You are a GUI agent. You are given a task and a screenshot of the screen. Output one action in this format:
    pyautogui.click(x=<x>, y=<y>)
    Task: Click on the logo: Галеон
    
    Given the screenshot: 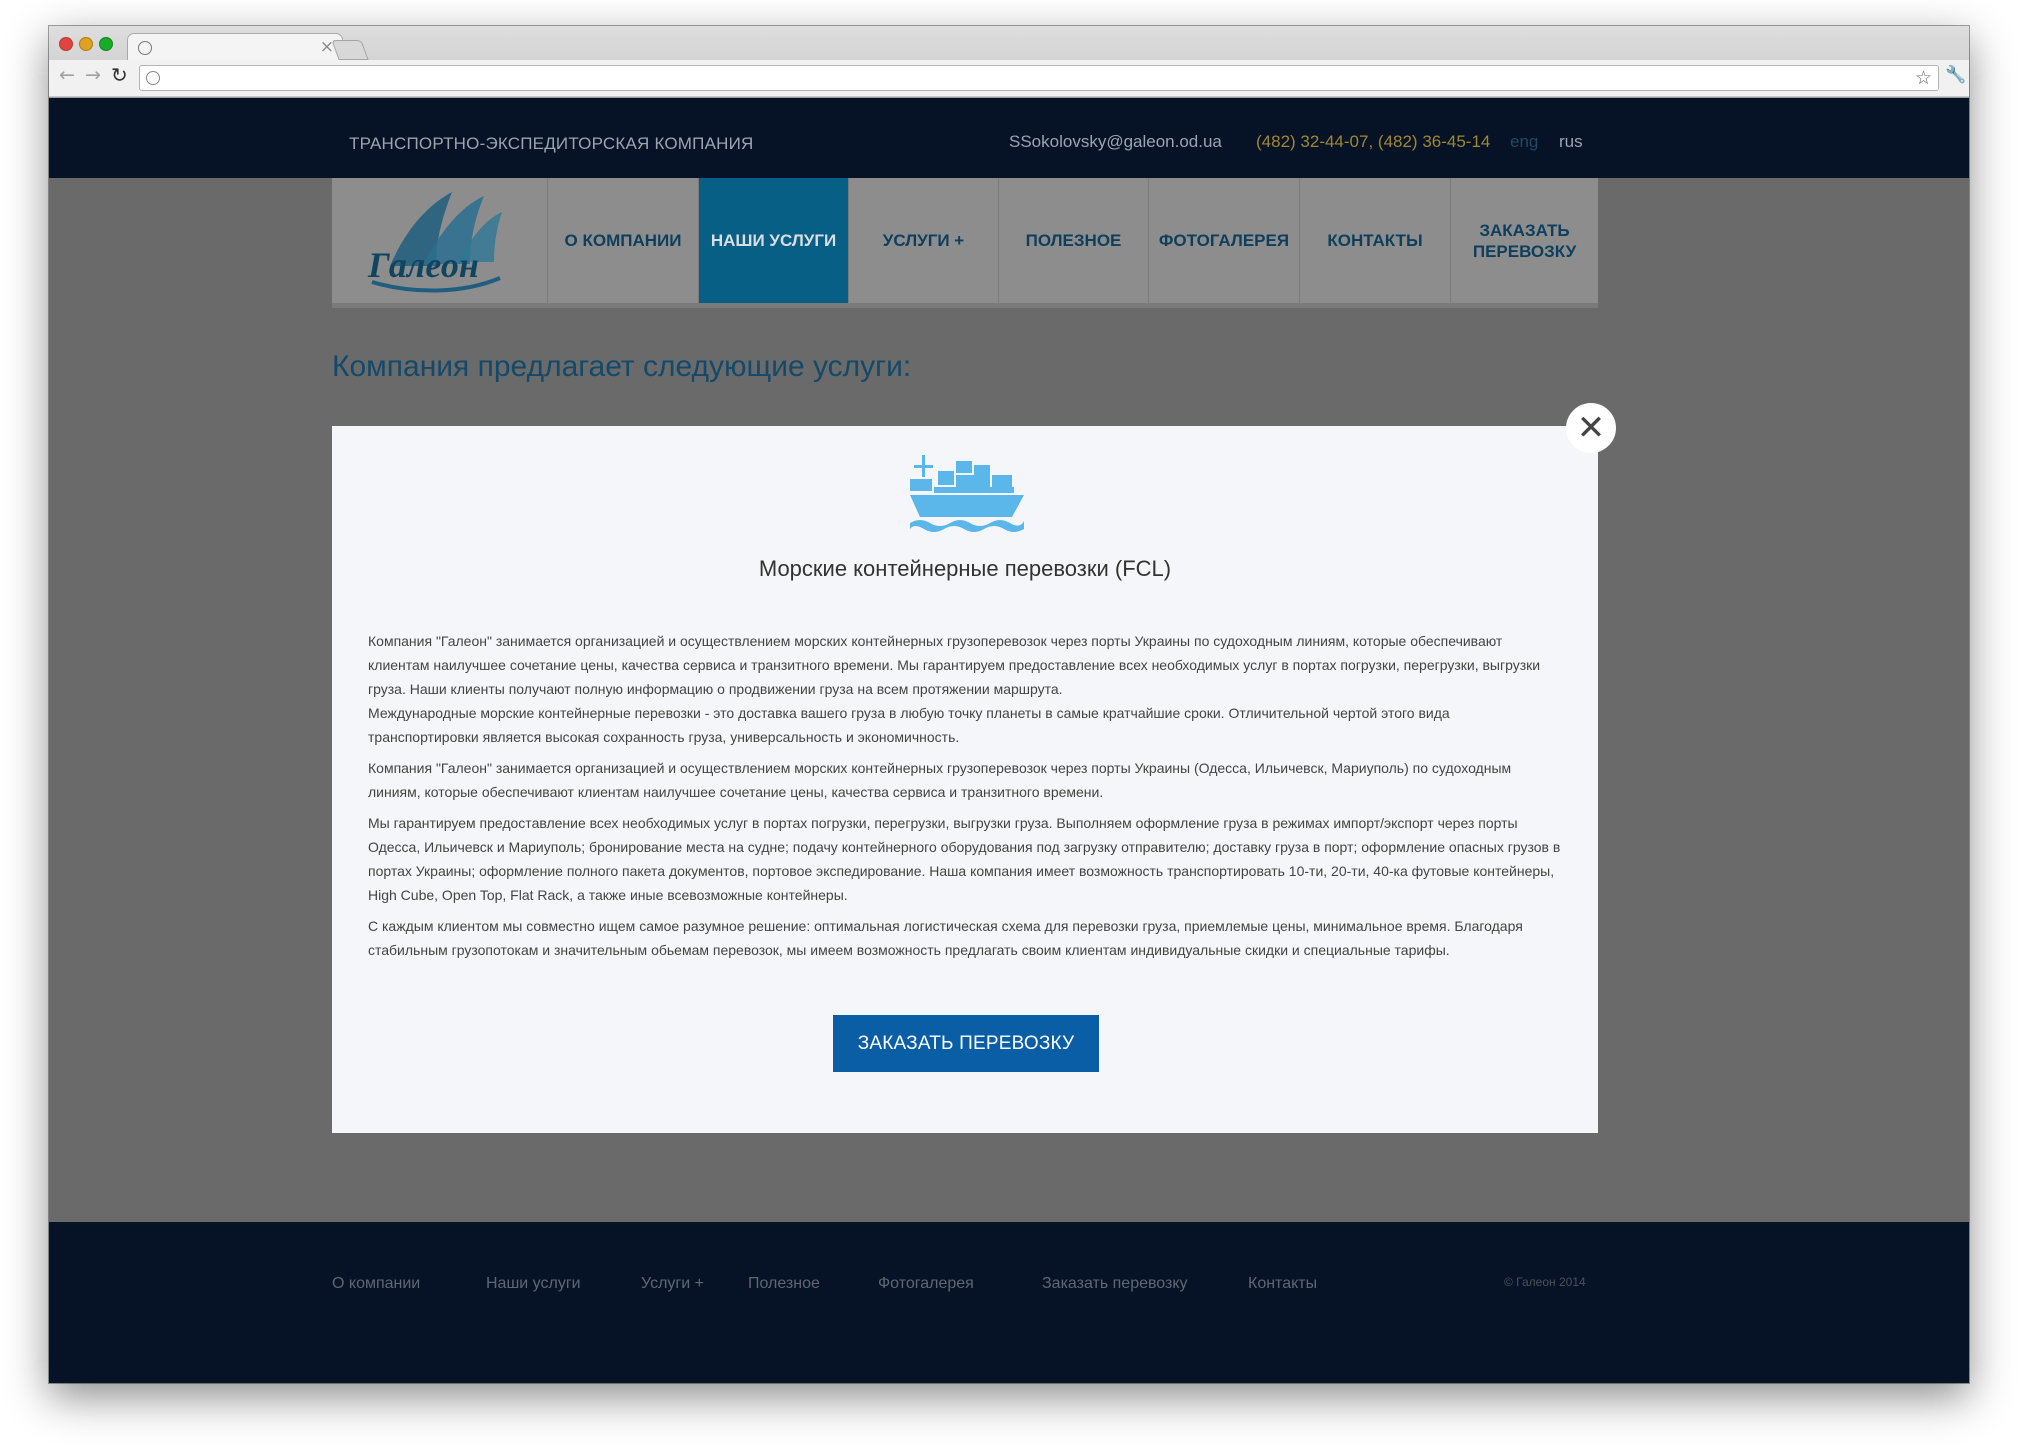 What is the action you would take?
    pyautogui.click(x=440, y=240)
    